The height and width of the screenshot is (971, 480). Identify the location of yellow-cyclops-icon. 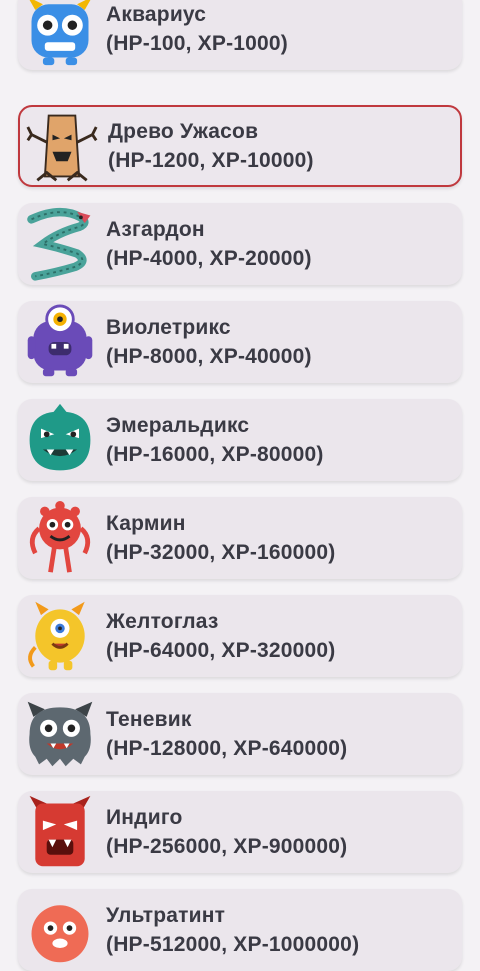
(60, 636).